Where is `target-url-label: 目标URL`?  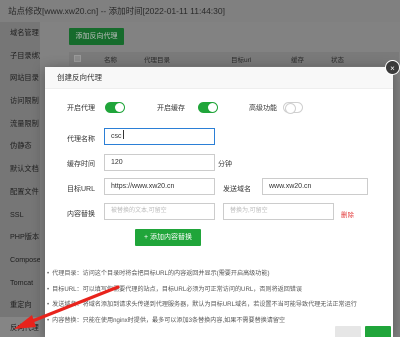 target-url-label: 目标URL is located at coordinates (81, 189).